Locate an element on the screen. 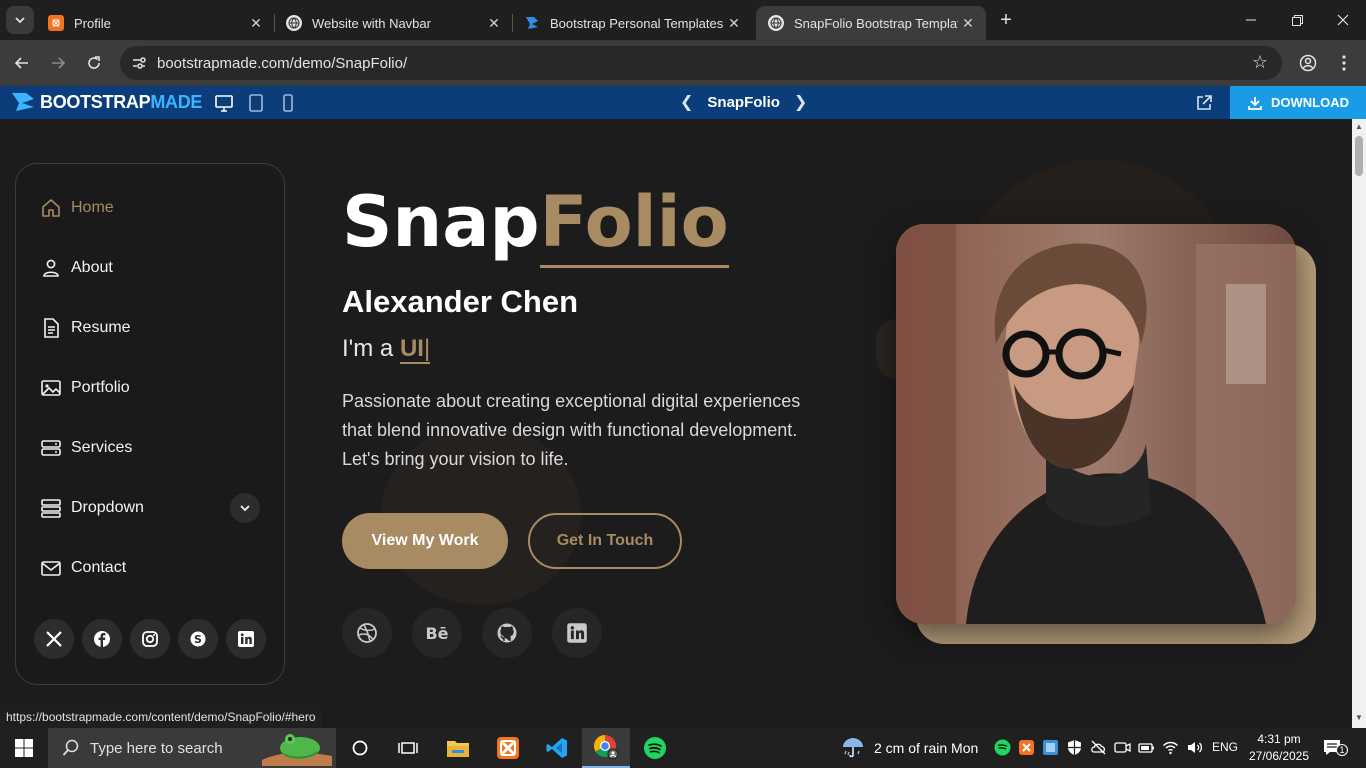  tablet-view-icon is located at coordinates (256, 103).